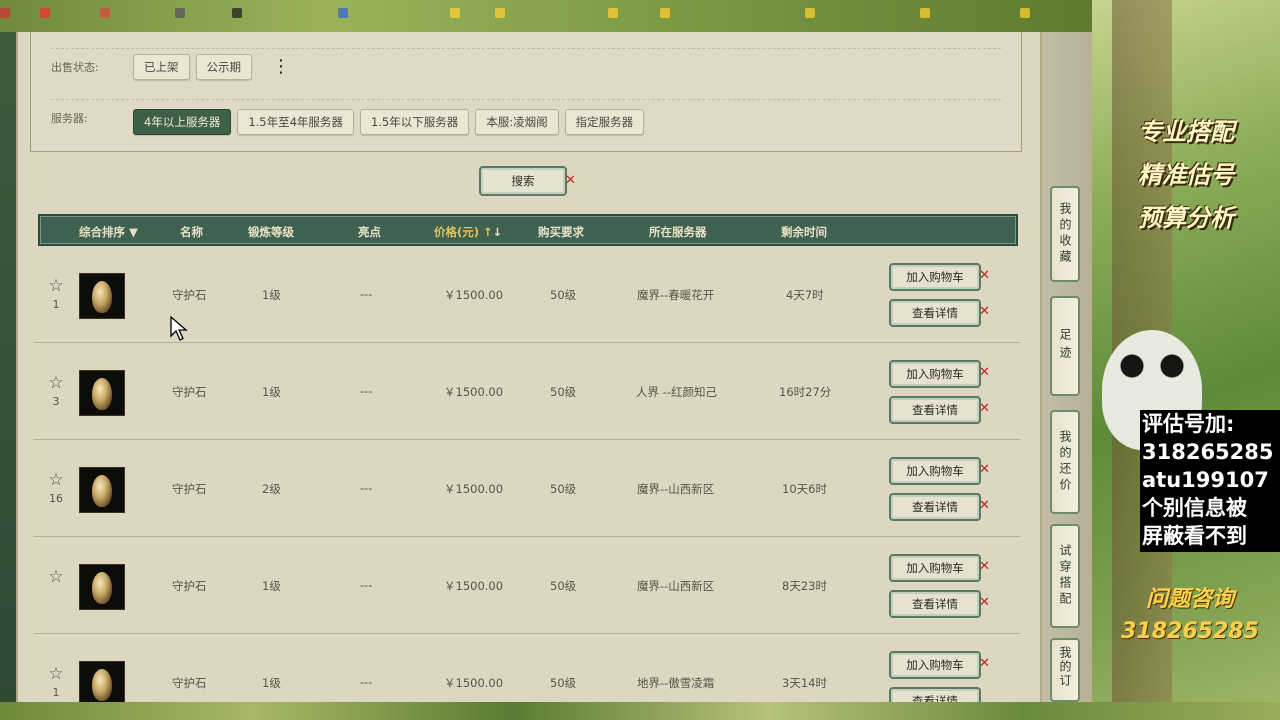  What do you see at coordinates (468, 232) in the screenshot?
I see `header-price: 价格(元) ↑↓` at bounding box center [468, 232].